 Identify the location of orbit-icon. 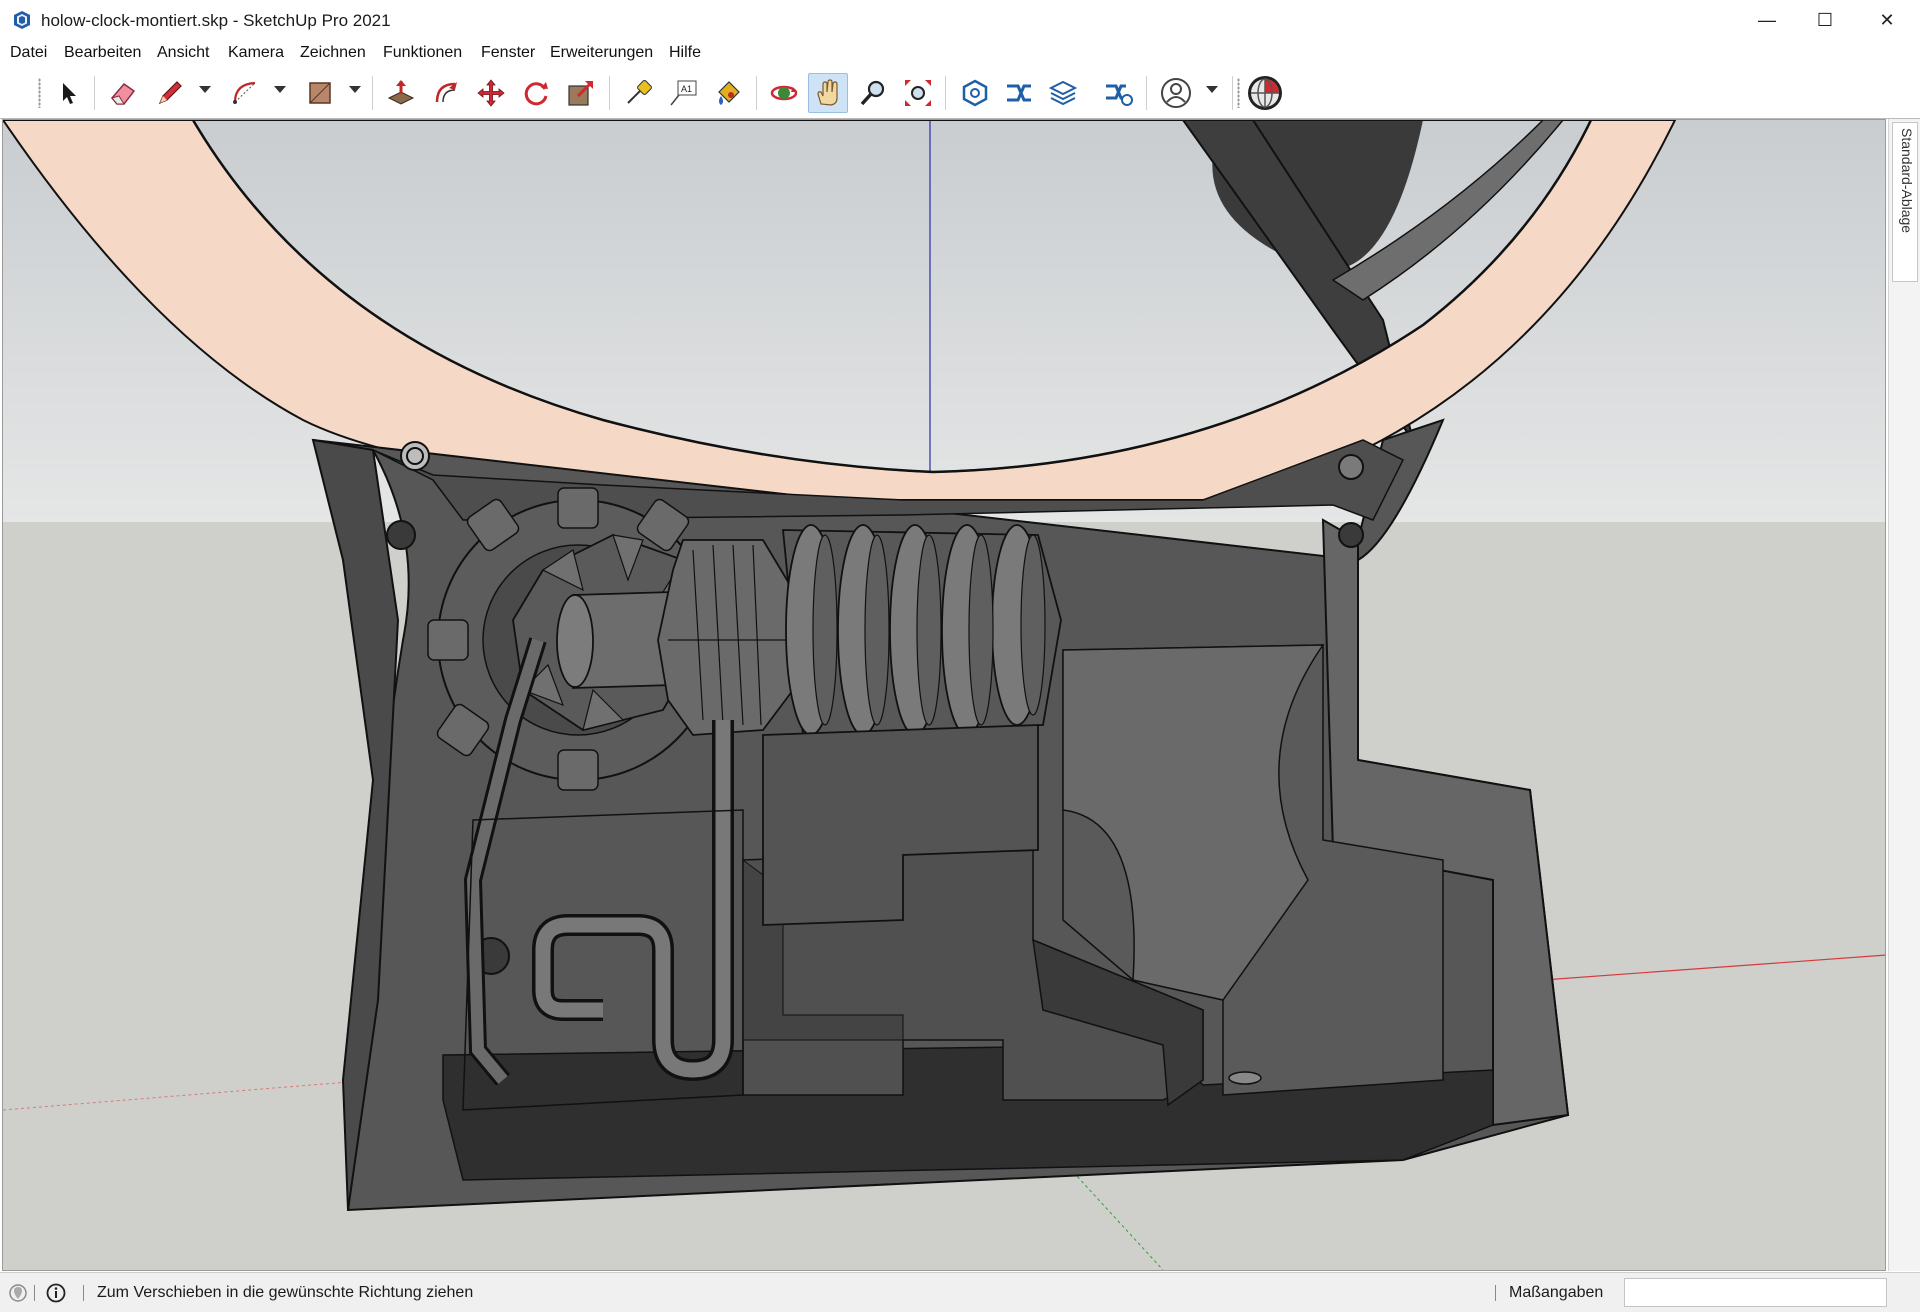
(784, 93).